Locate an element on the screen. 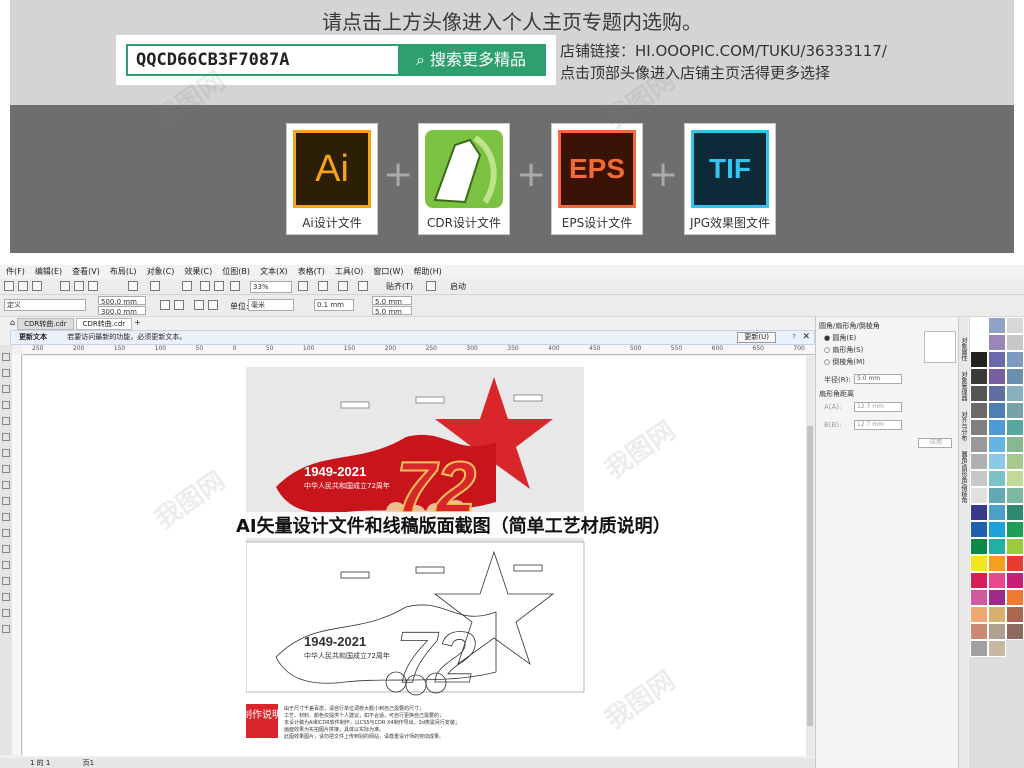 The height and width of the screenshot is (768, 1024). crop-tool-icon is located at coordinates (6, 389).